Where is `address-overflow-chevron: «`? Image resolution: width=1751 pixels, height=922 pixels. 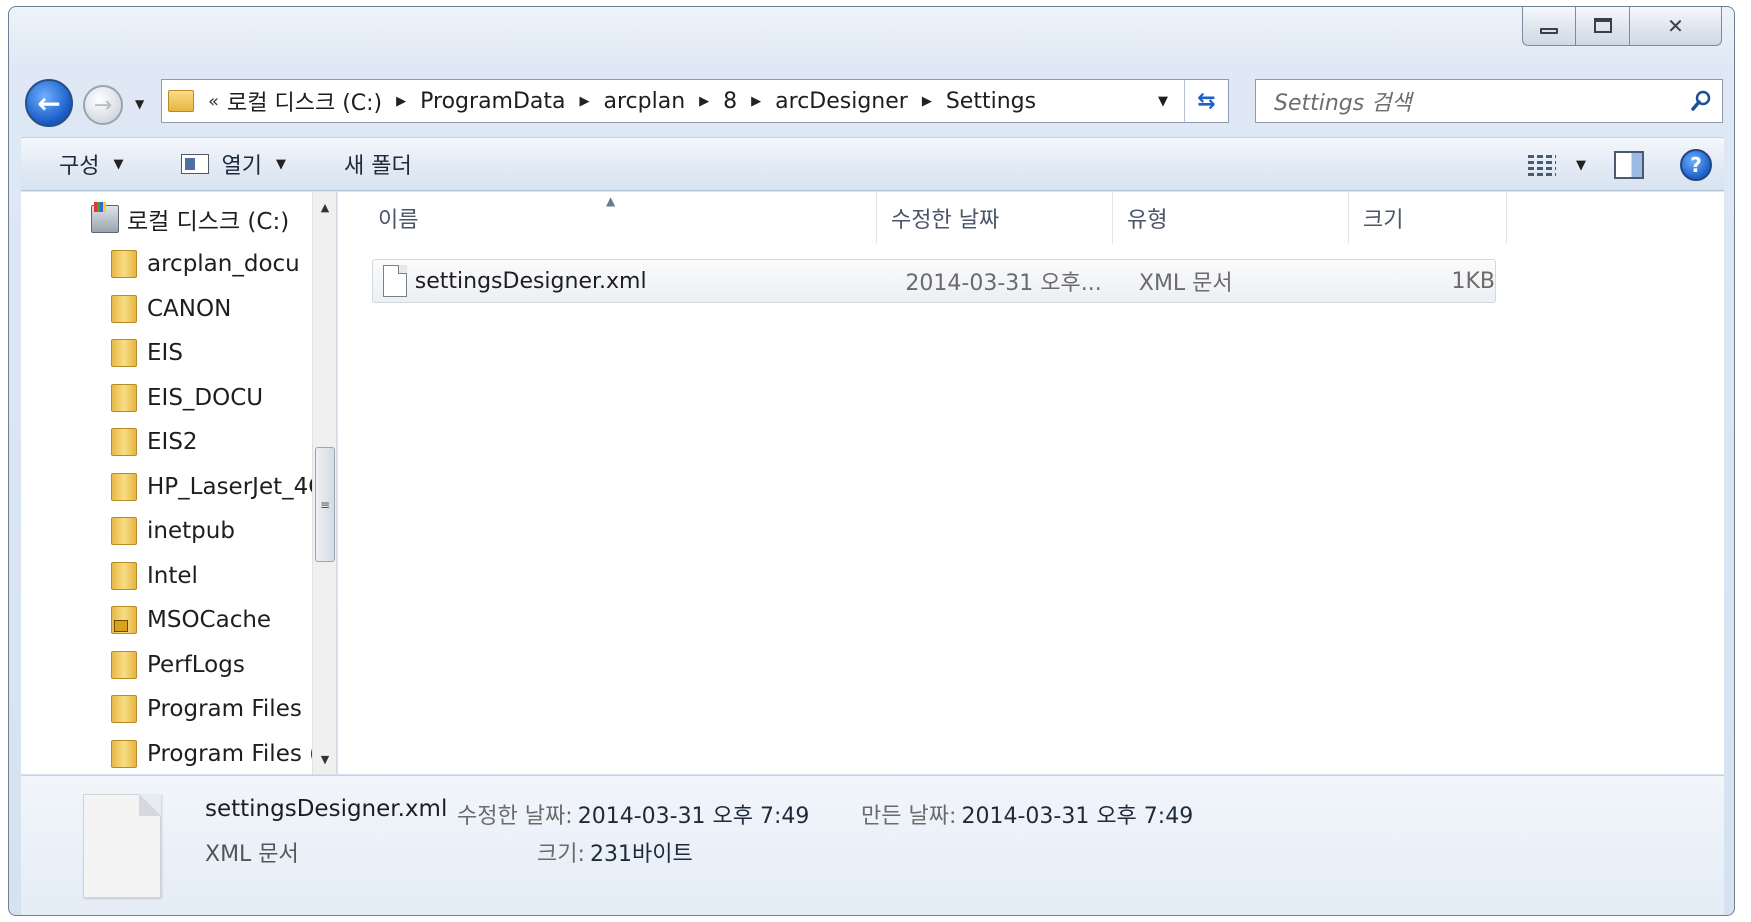 address-overflow-chevron: « is located at coordinates (213, 101).